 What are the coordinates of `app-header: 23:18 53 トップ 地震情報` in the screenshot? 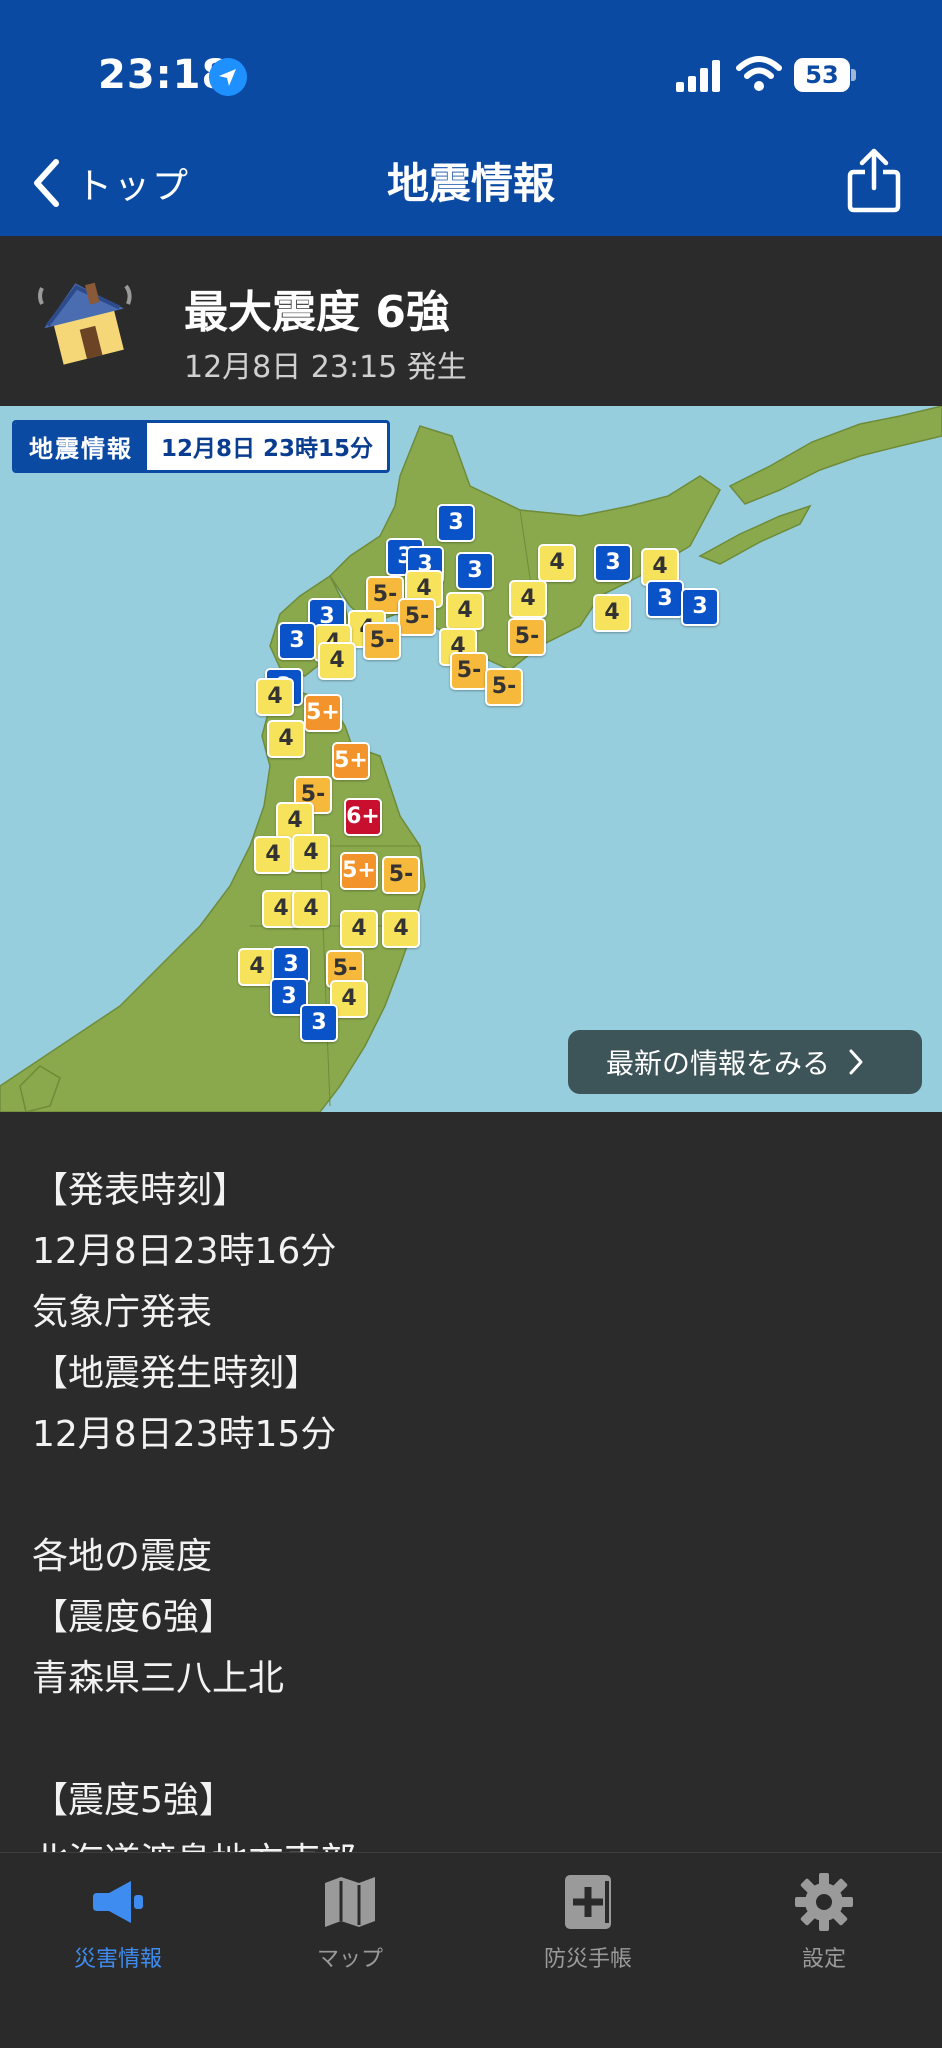 It's located at (471, 118).